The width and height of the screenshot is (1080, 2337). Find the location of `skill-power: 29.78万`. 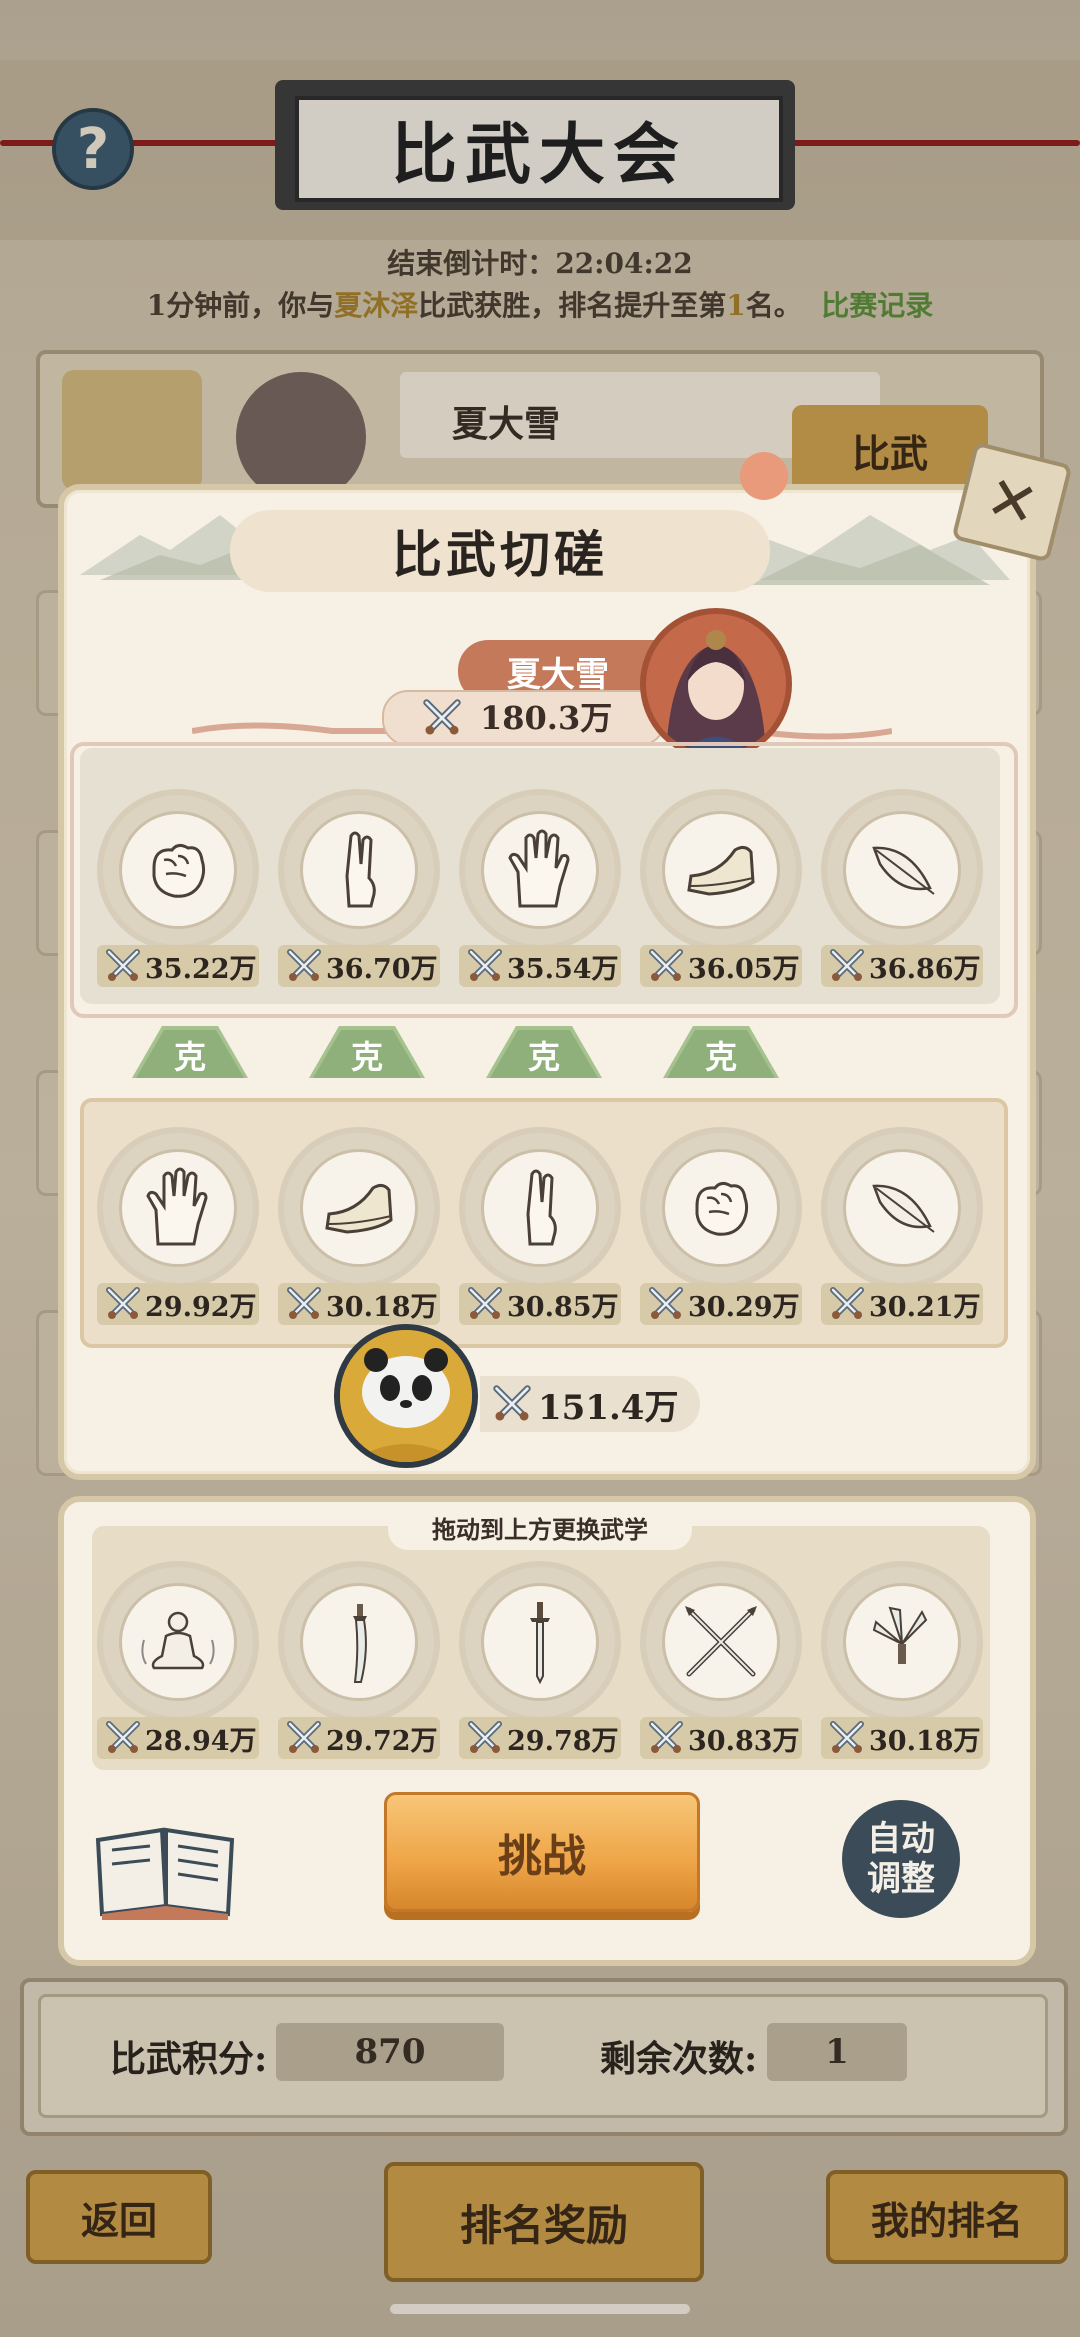

skill-power: 29.78万 is located at coordinates (563, 1741).